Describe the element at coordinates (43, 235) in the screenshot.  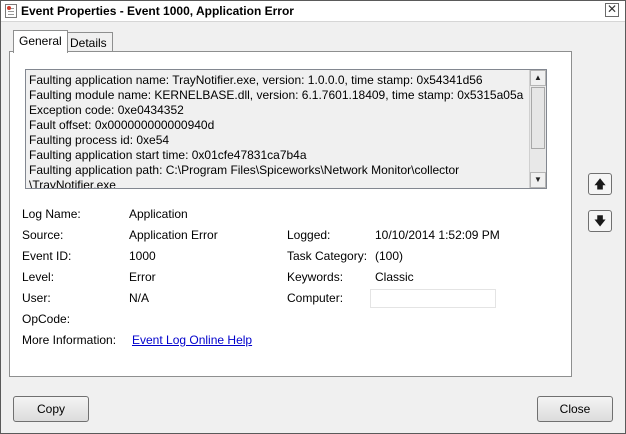
I see `source-label: Source:` at that location.